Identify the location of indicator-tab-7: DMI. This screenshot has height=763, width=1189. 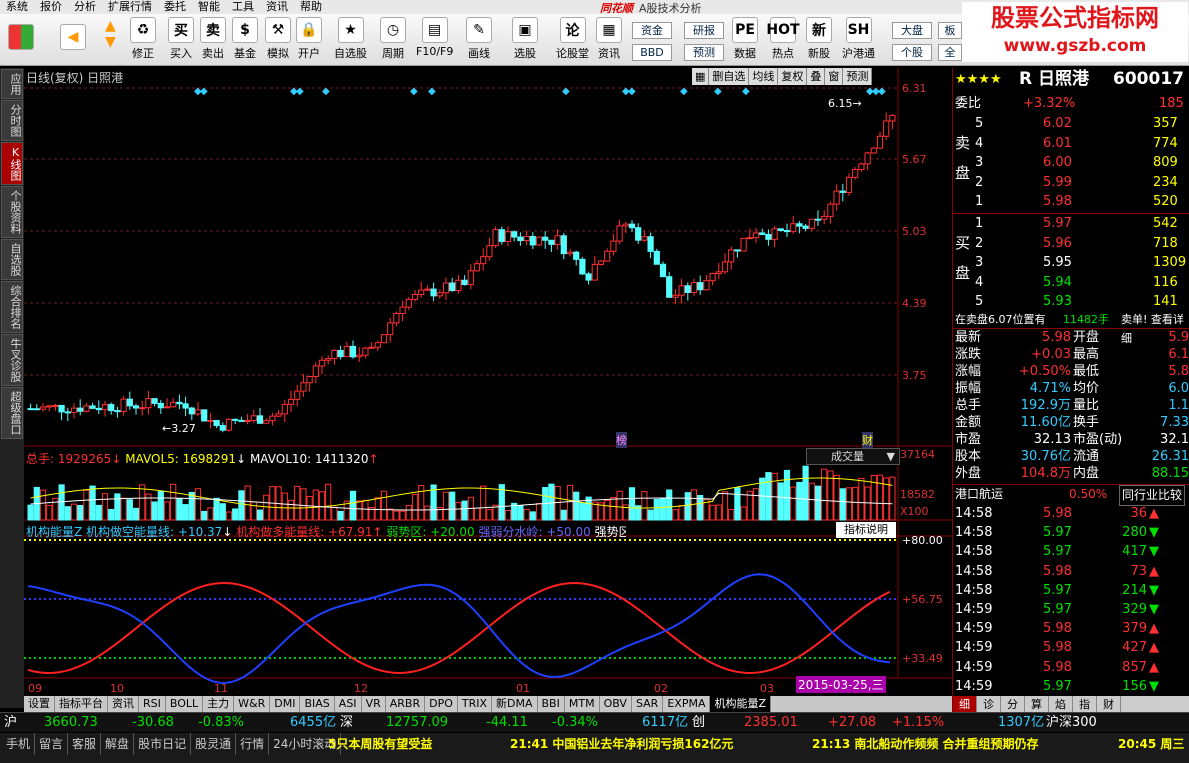
(285, 704).